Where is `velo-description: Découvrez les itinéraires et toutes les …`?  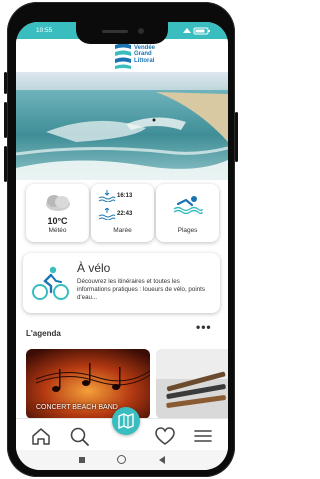 velo-description: Découvrez les itinéraires et toutes les … is located at coordinates (141, 289).